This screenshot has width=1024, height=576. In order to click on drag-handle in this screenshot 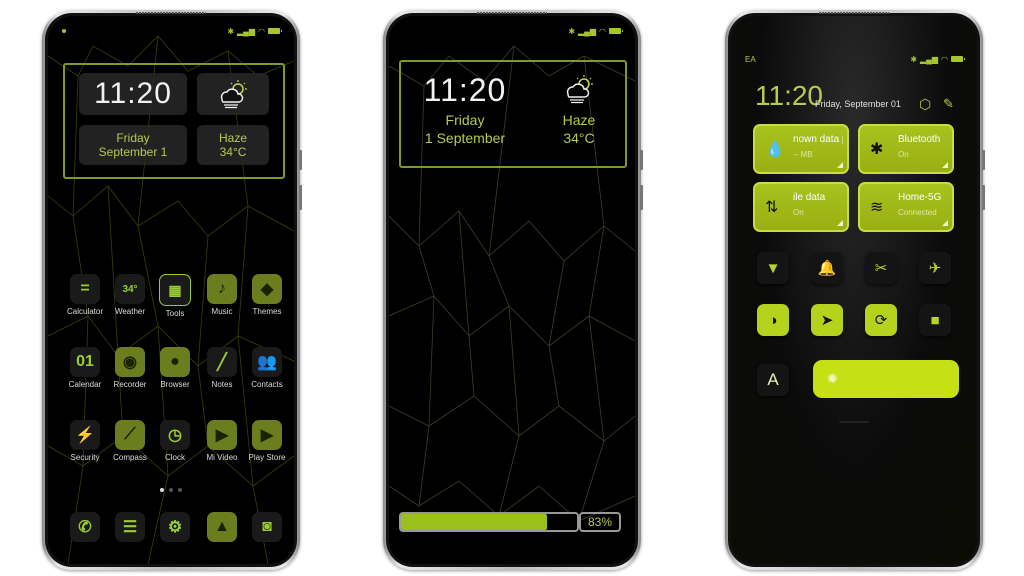, I will do `click(854, 422)`.